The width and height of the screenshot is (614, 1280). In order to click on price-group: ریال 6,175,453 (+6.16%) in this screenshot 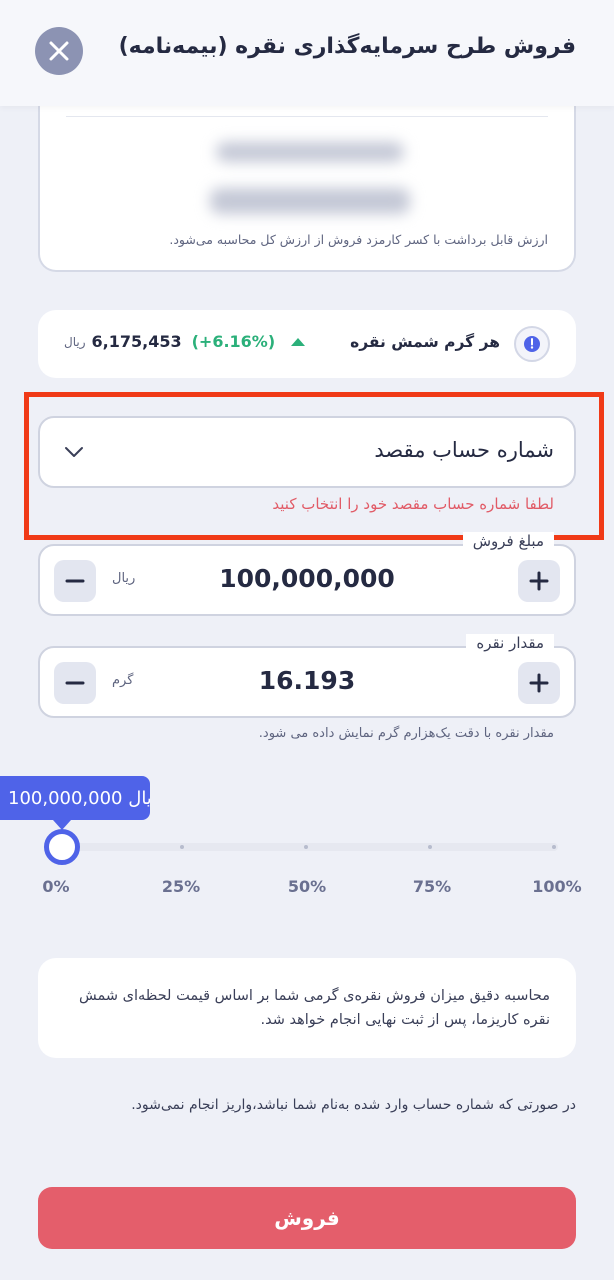, I will do `click(185, 341)`.